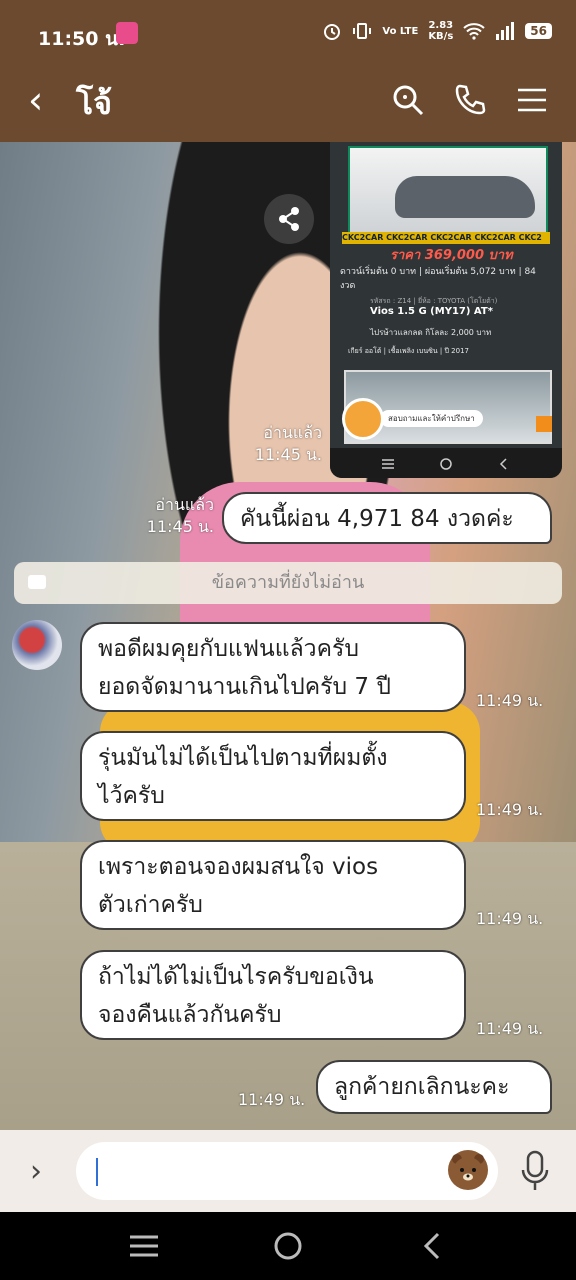  I want to click on car-model: Vios 1.5 G (MY17) AT*, so click(431, 311).